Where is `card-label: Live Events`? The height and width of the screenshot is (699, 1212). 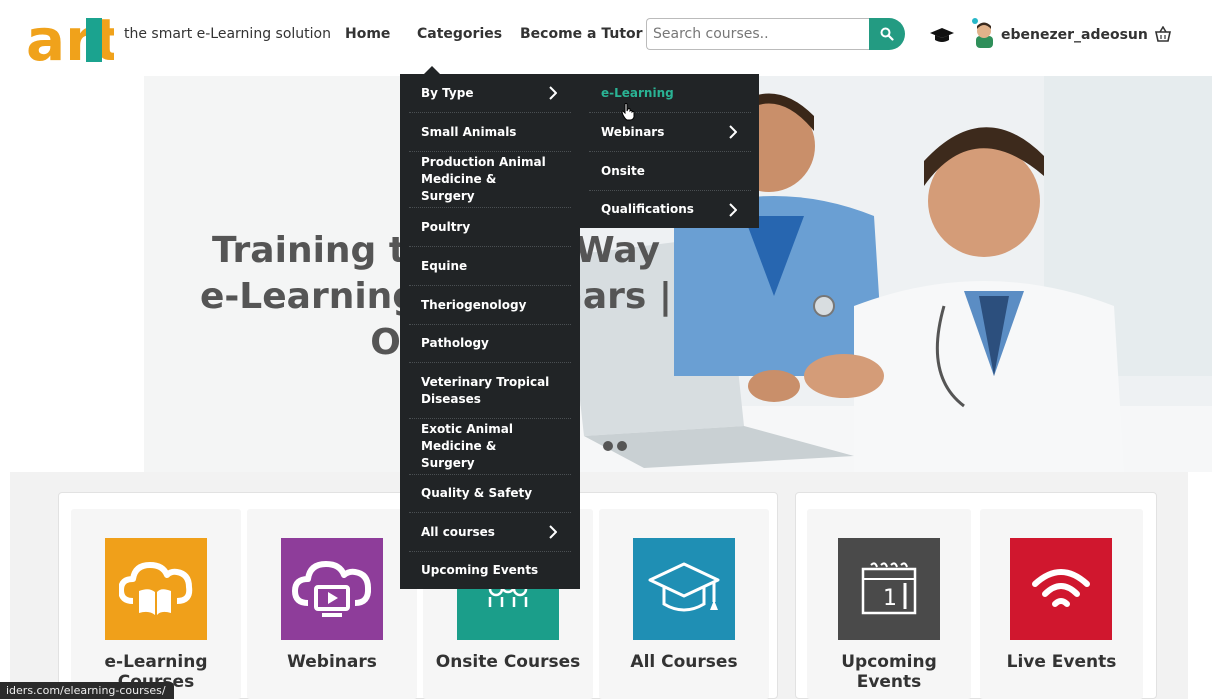
card-label: Live Events is located at coordinates (1061, 662).